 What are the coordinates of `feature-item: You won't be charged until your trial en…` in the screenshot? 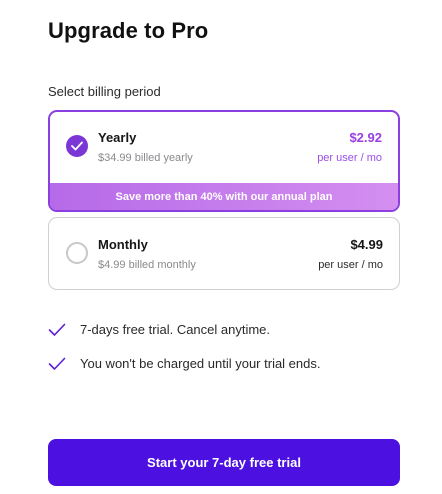 It's located at (184, 363).